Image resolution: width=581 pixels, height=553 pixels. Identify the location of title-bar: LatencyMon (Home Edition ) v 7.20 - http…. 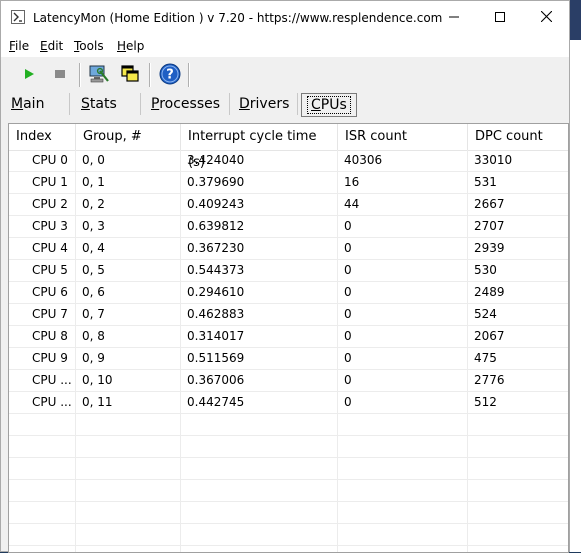
(285, 18).